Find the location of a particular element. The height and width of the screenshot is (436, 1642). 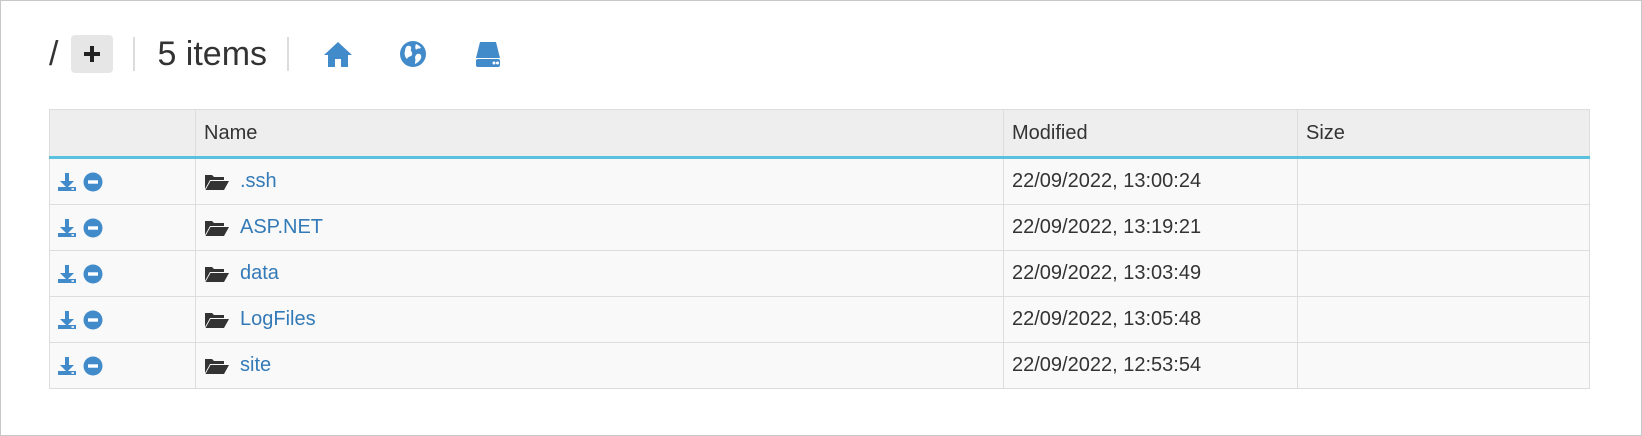

file-name-link: .ssh is located at coordinates (258, 181).